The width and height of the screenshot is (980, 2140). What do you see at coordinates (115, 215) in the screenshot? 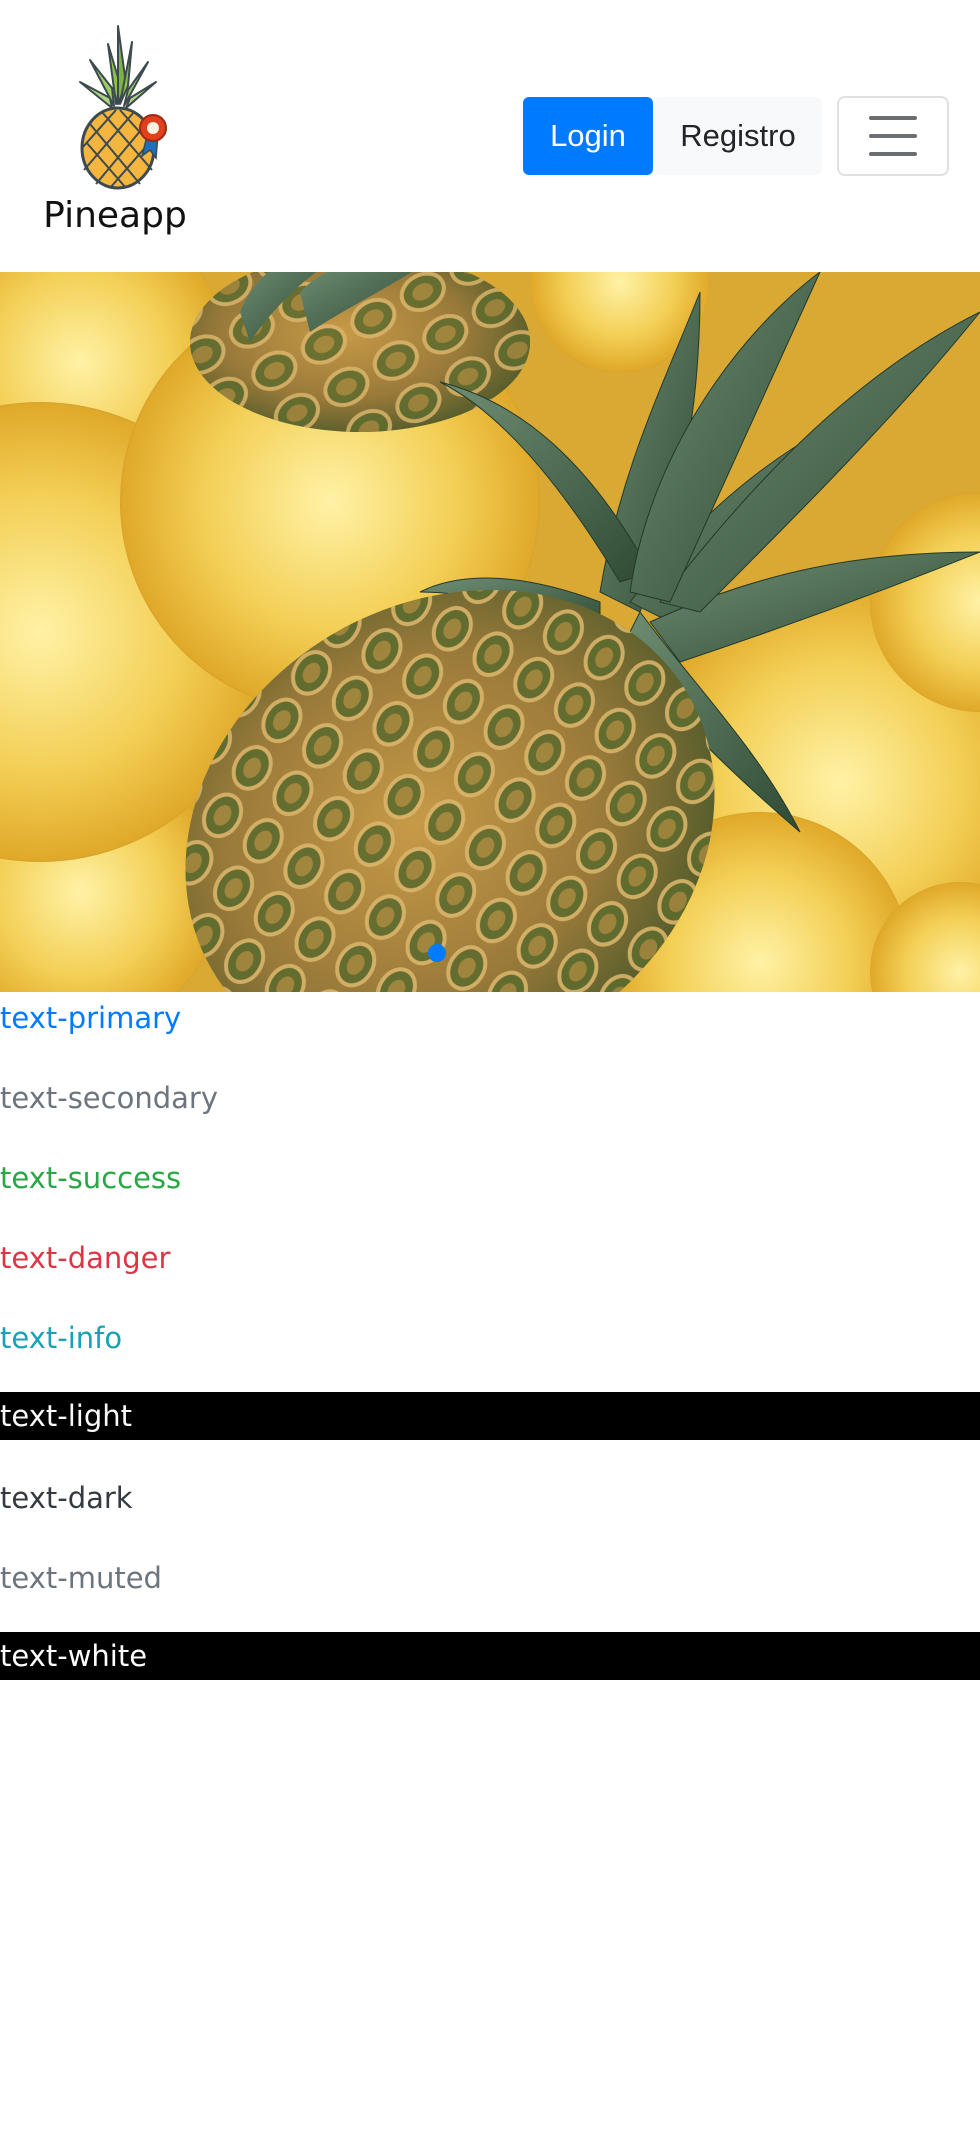
I see `brand-name: Pineapp` at bounding box center [115, 215].